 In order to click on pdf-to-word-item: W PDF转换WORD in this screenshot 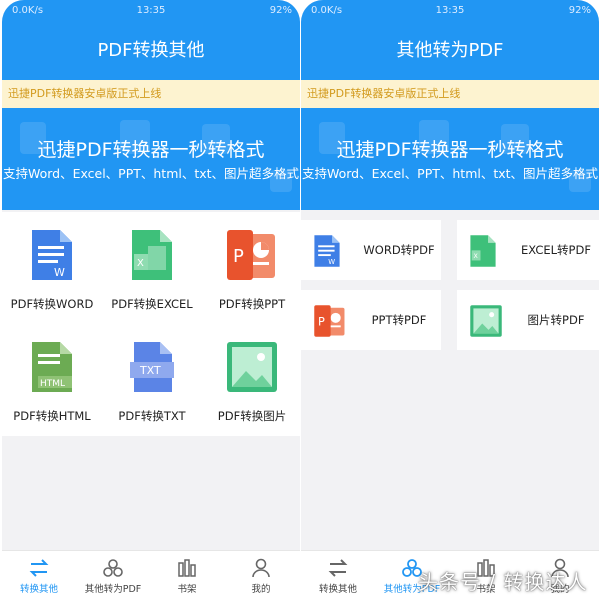, I will do `click(52, 268)`.